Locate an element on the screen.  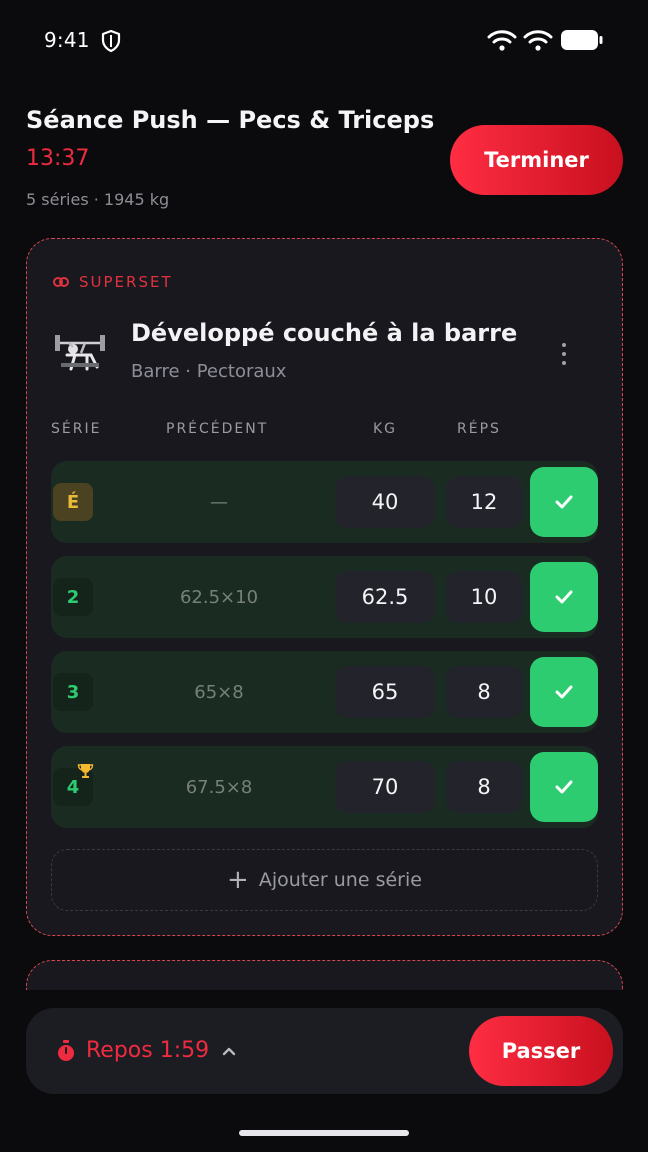
previous-value: 62.5×10 is located at coordinates (219, 597).